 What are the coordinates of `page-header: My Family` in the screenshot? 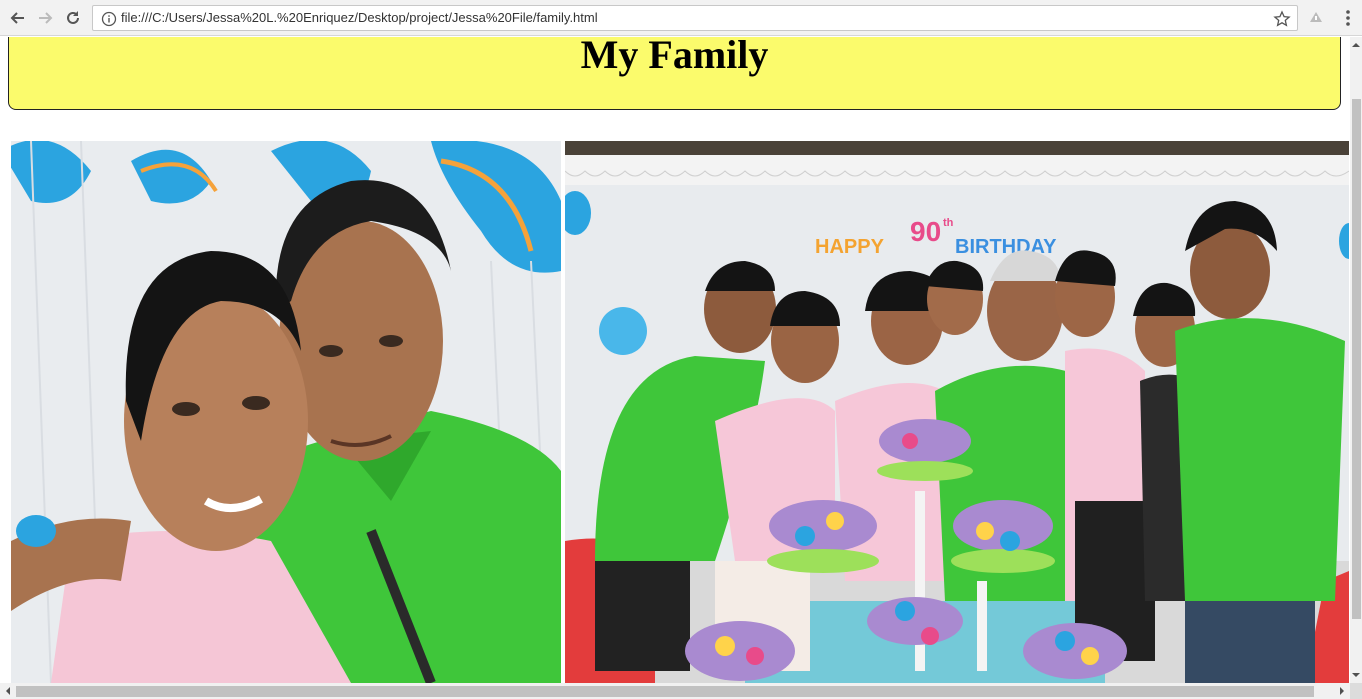 It's located at (674, 73).